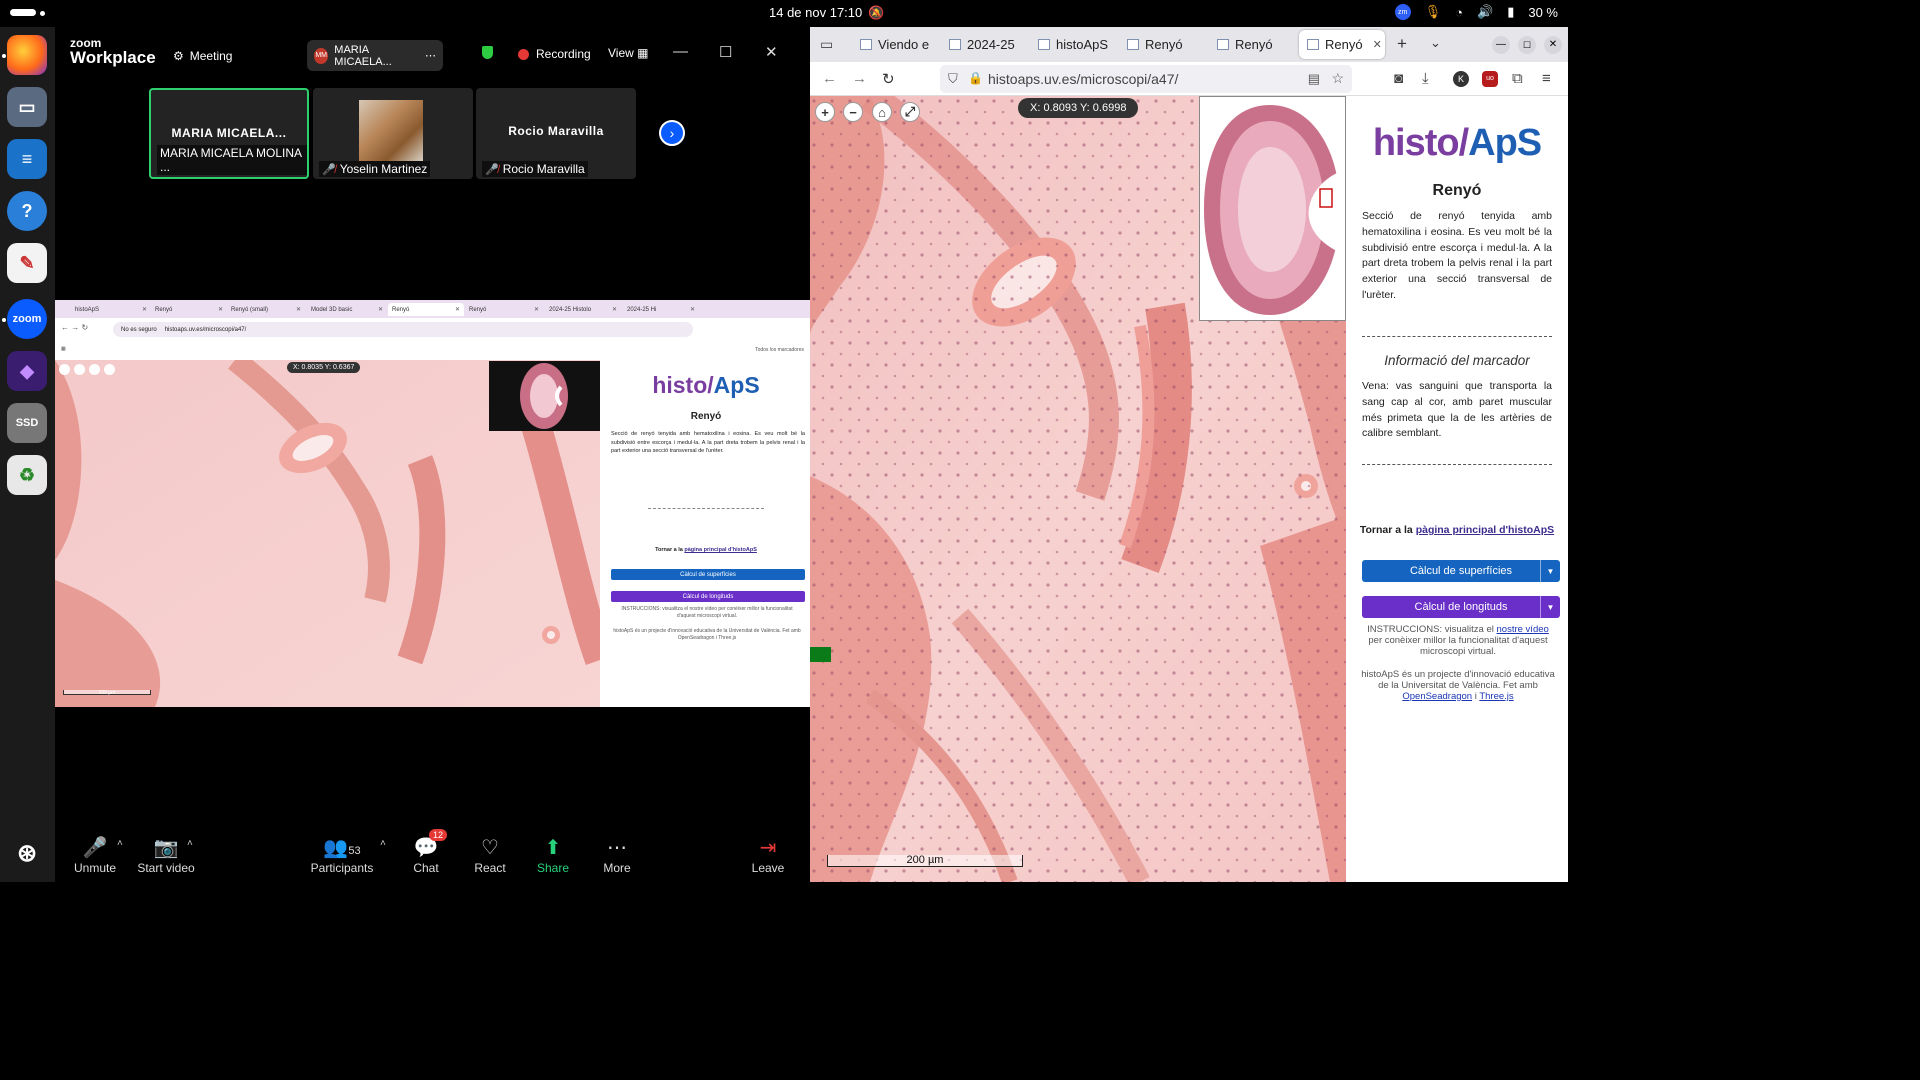 Image resolution: width=1920 pixels, height=1080 pixels. What do you see at coordinates (984, 44) in the screenshot?
I see `browser-tab: 2024-25` at bounding box center [984, 44].